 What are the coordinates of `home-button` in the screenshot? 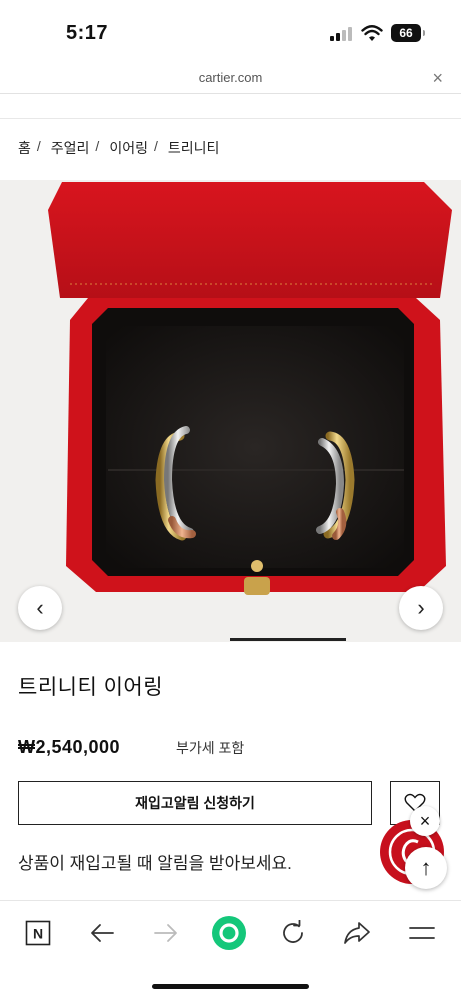 It's located at (229, 933).